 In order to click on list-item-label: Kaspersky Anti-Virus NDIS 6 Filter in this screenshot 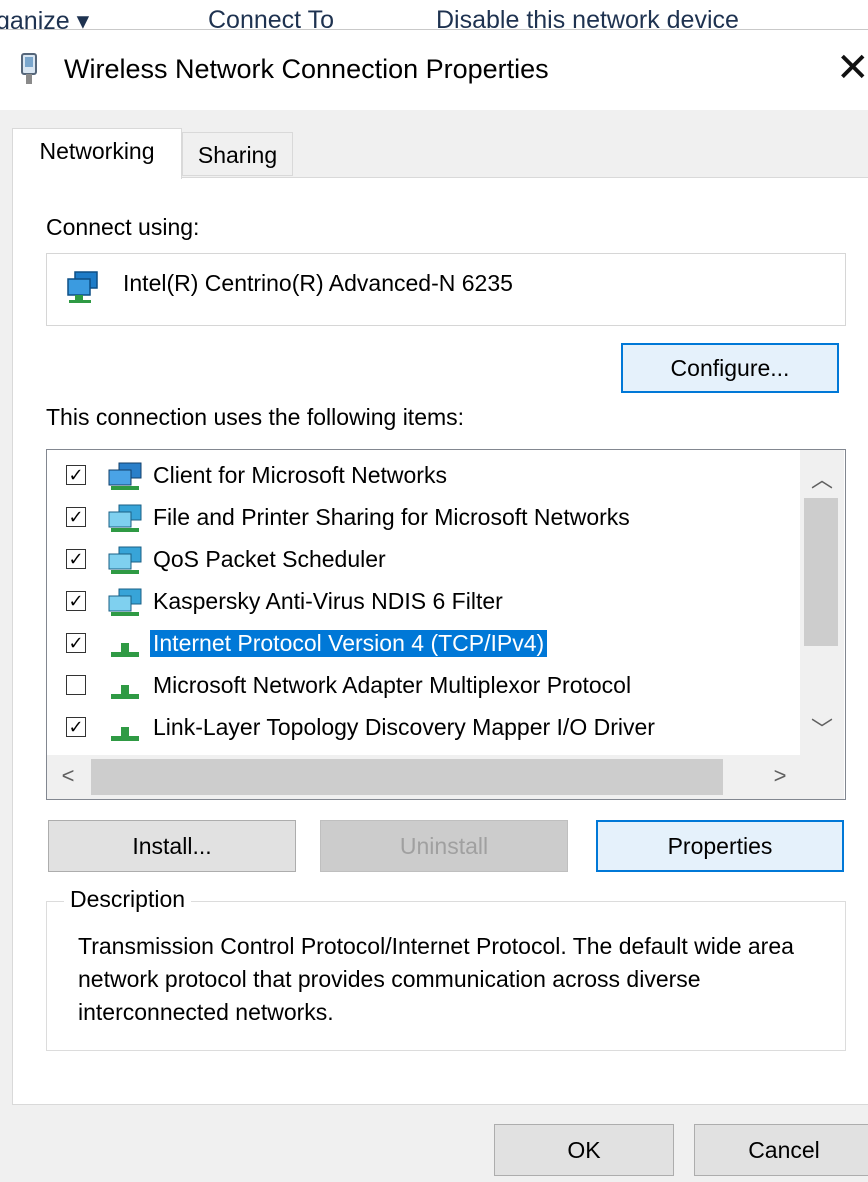, I will do `click(328, 601)`.